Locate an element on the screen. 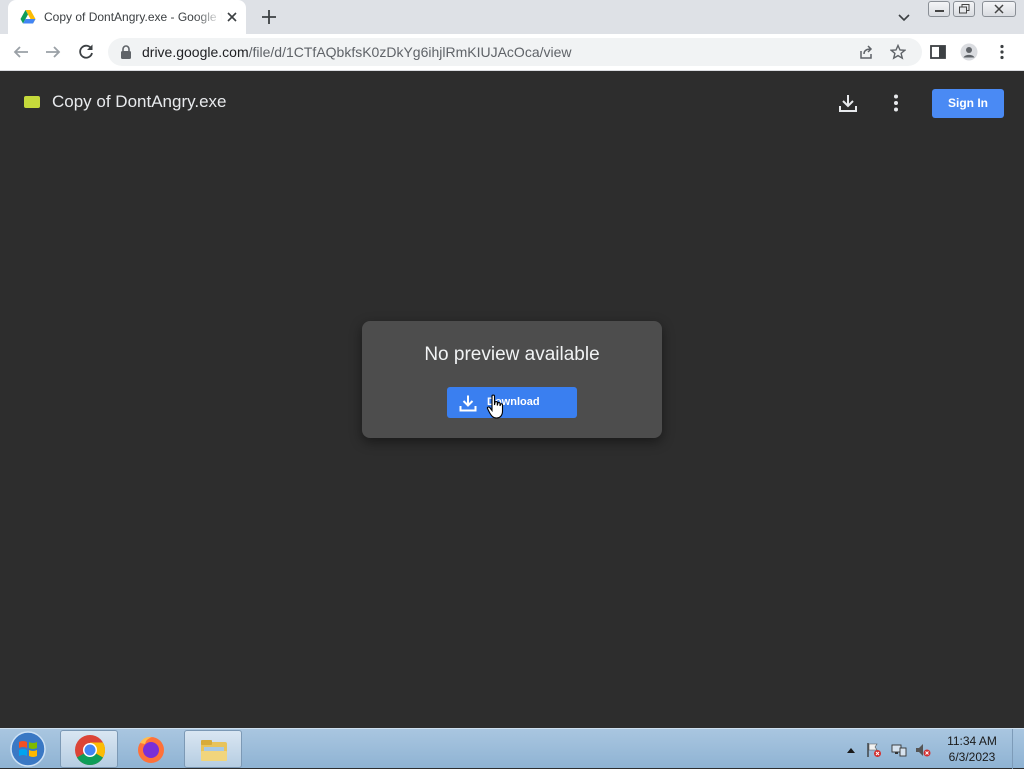 The width and height of the screenshot is (1024, 769). show-desktop-button is located at coordinates (1018, 749).